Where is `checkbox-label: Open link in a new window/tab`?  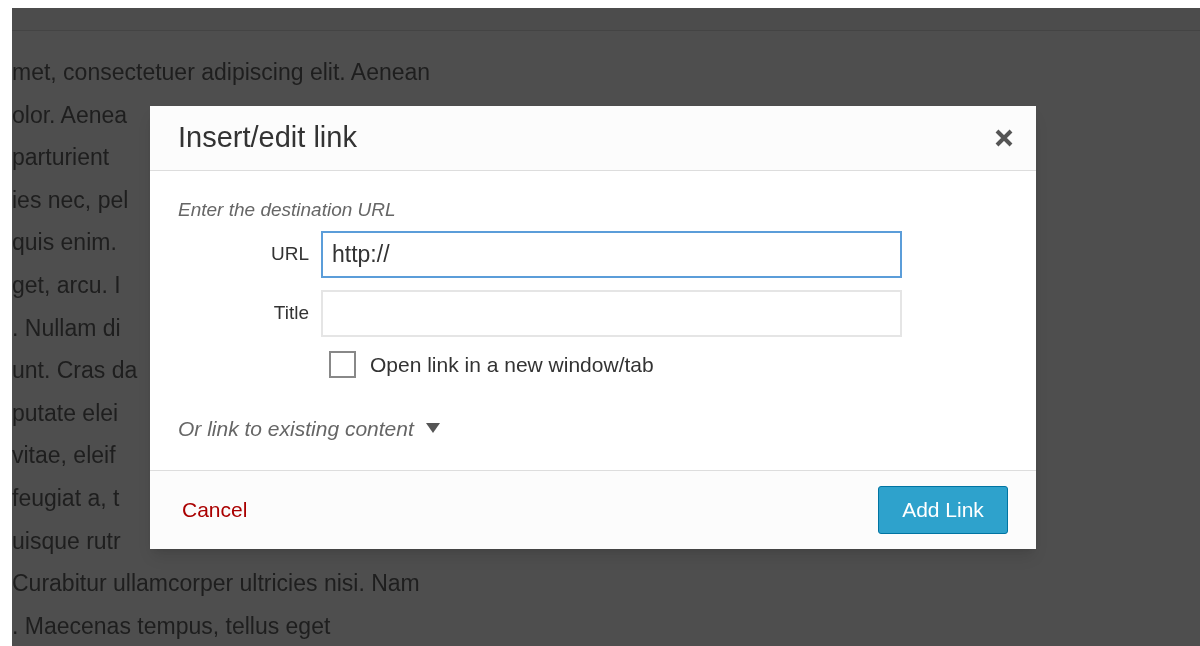 checkbox-label: Open link in a new window/tab is located at coordinates (512, 365).